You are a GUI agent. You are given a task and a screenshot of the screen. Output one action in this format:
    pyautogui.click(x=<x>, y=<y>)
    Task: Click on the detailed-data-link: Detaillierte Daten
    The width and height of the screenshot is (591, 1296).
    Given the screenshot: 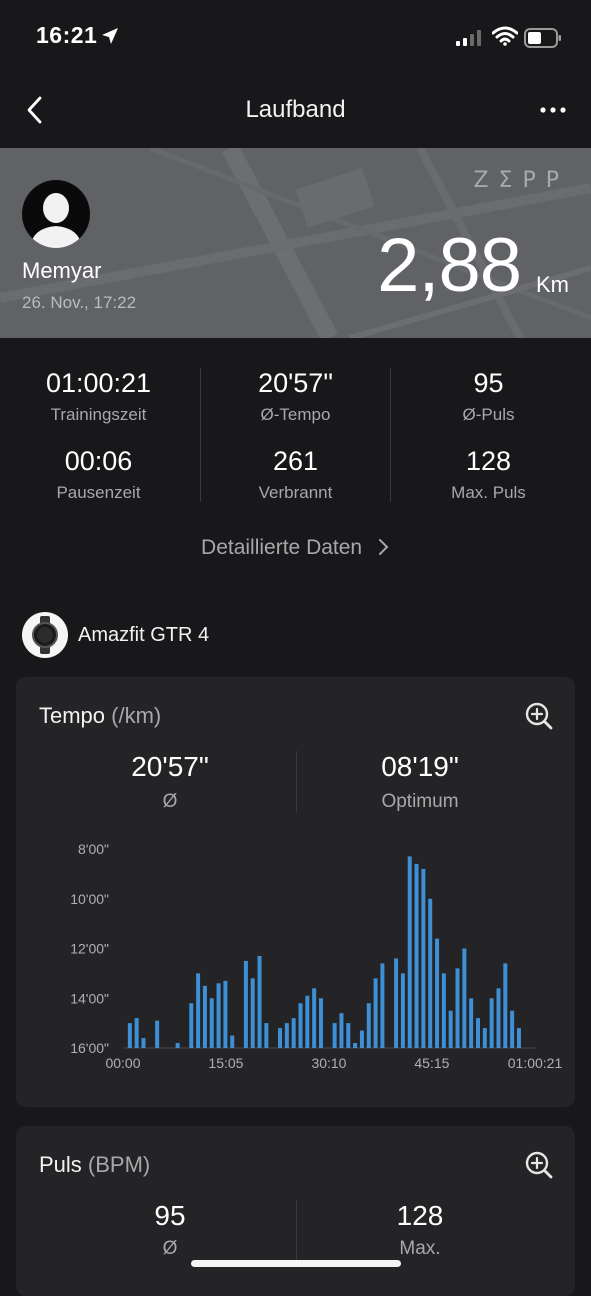 What is the action you would take?
    pyautogui.click(x=295, y=548)
    